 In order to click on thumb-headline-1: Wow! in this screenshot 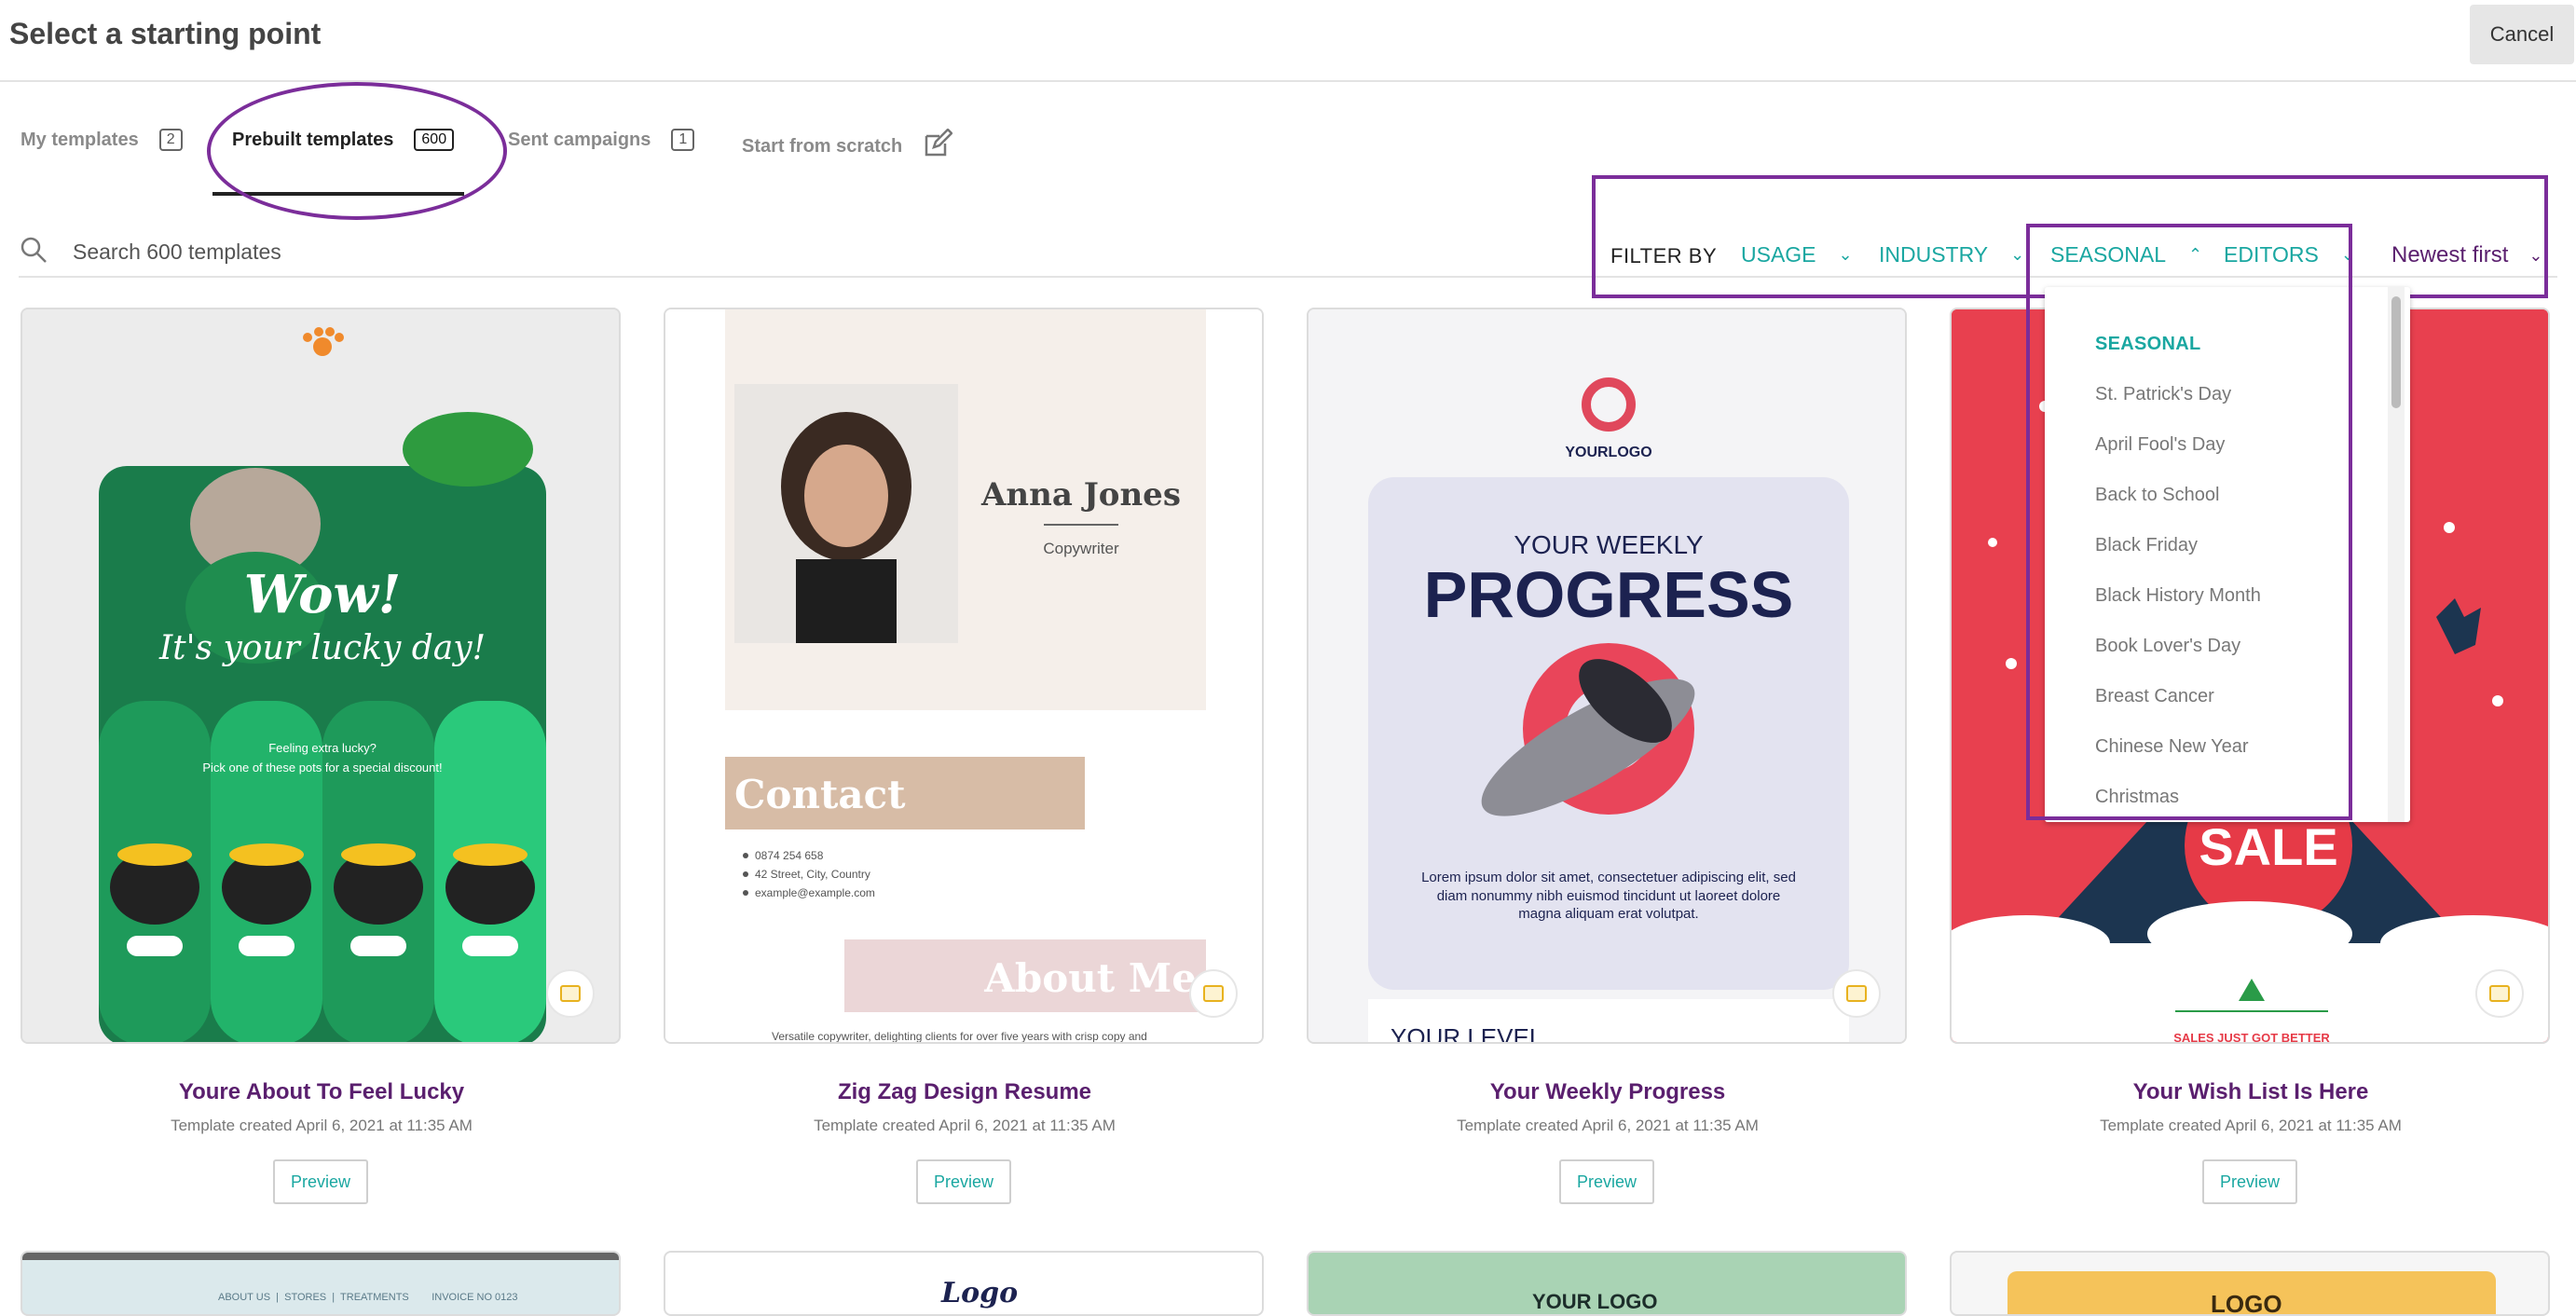, I will do `click(322, 594)`.